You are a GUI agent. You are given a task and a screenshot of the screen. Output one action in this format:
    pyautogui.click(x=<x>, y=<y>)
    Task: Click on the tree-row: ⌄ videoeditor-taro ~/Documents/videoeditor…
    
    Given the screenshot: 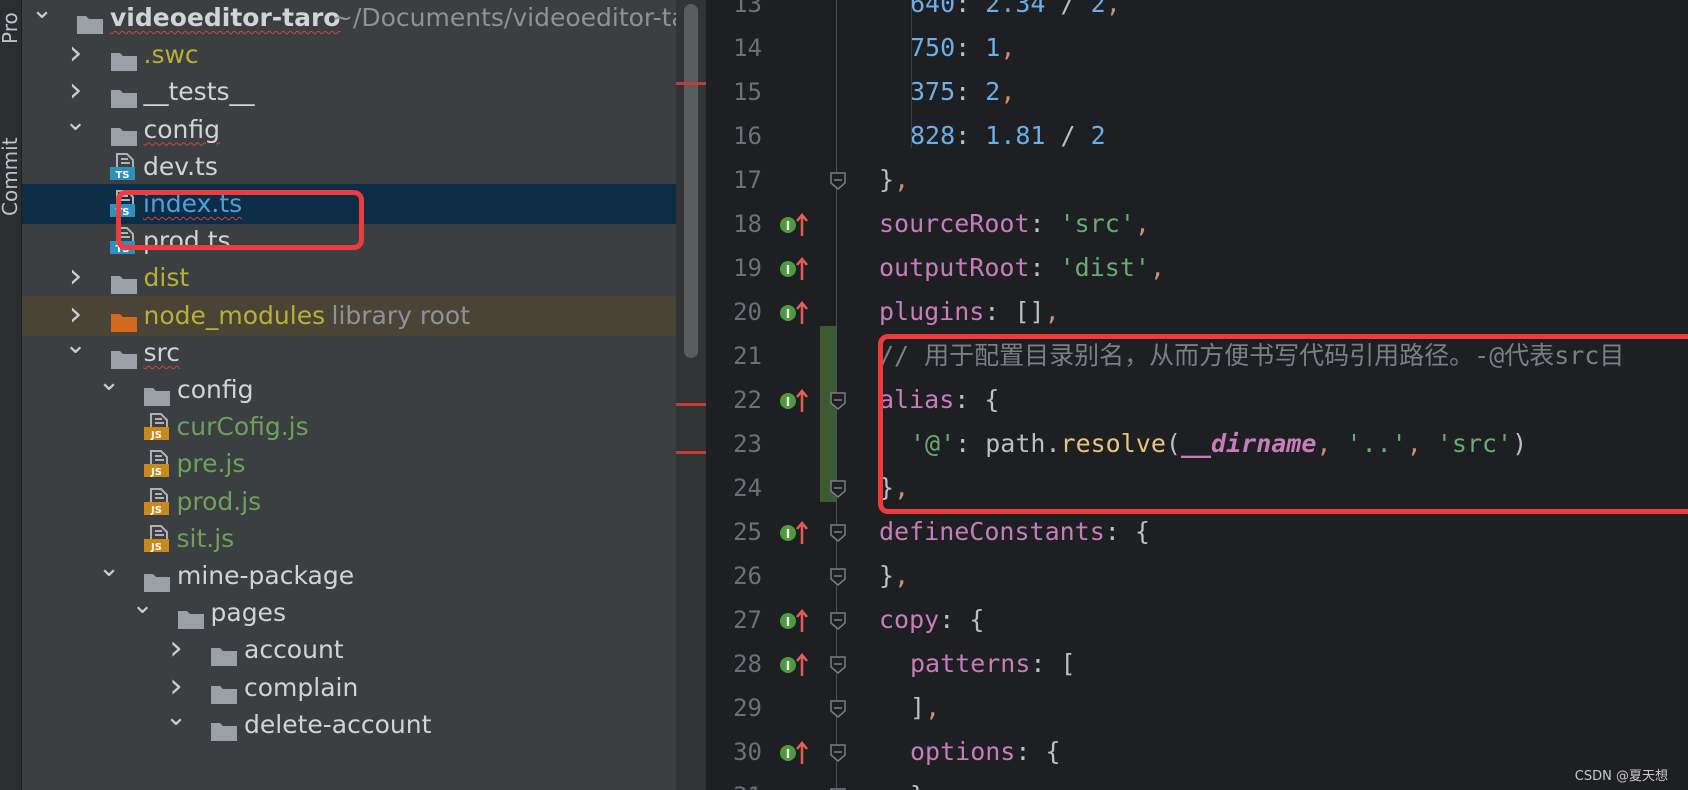 What is the action you would take?
    pyautogui.click(x=349, y=19)
    